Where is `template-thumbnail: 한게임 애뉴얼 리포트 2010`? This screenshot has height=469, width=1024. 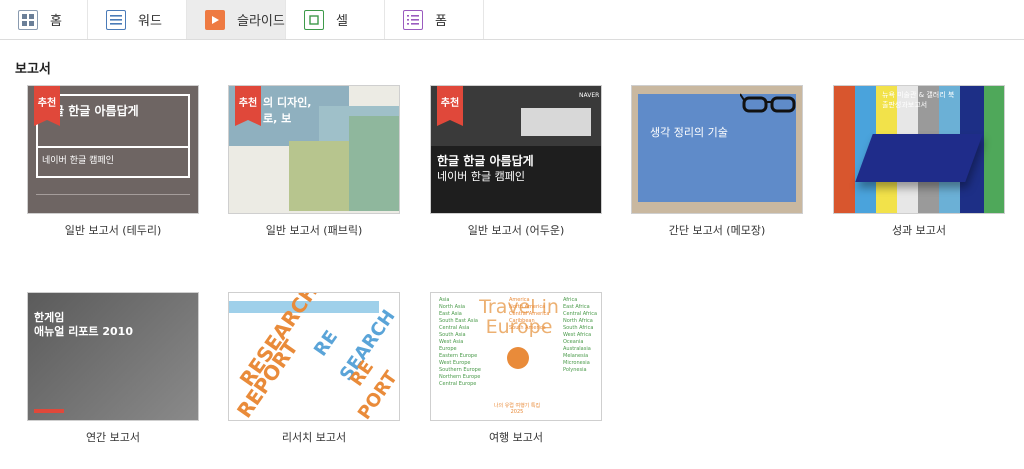
template-thumbnail: 한게임 애뉴얼 리포트 2010 is located at coordinates (113, 356).